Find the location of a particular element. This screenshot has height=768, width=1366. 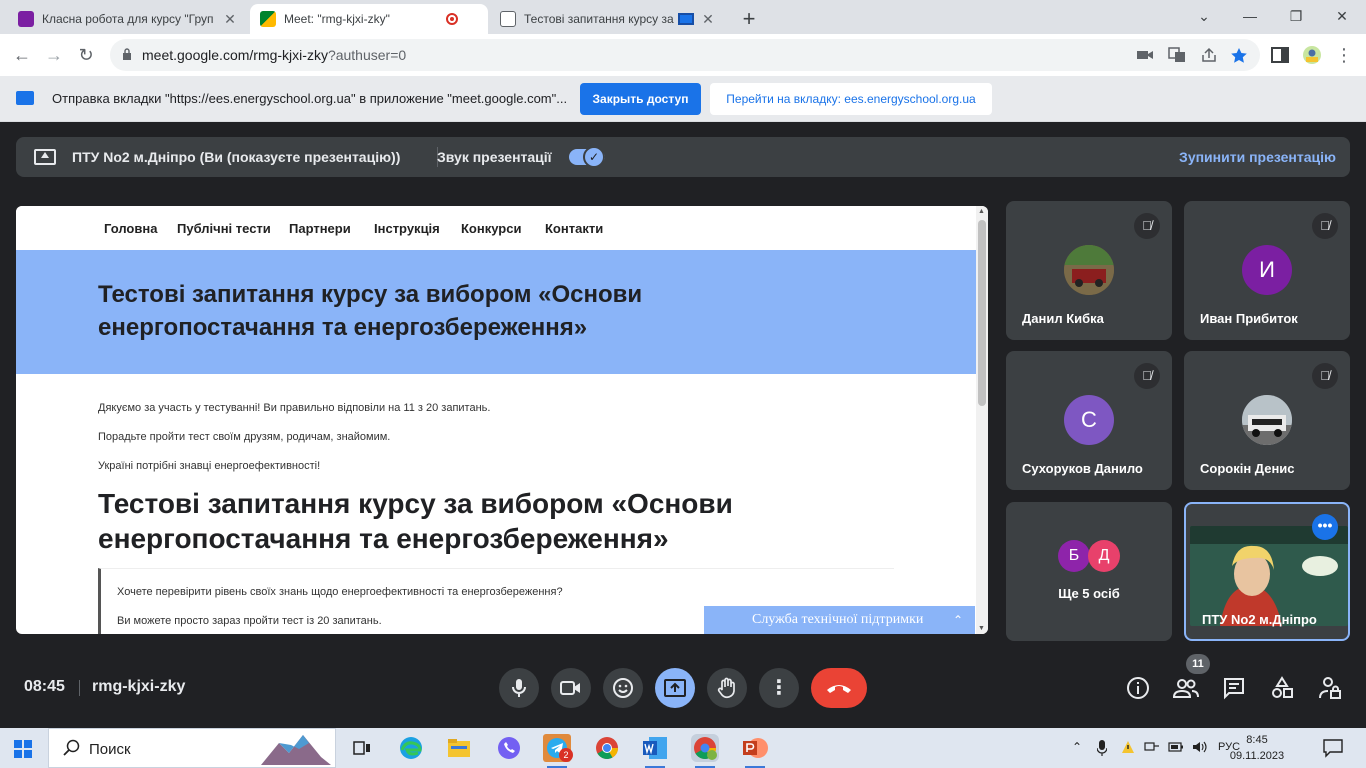

back-button: ← is located at coordinates (22, 55).